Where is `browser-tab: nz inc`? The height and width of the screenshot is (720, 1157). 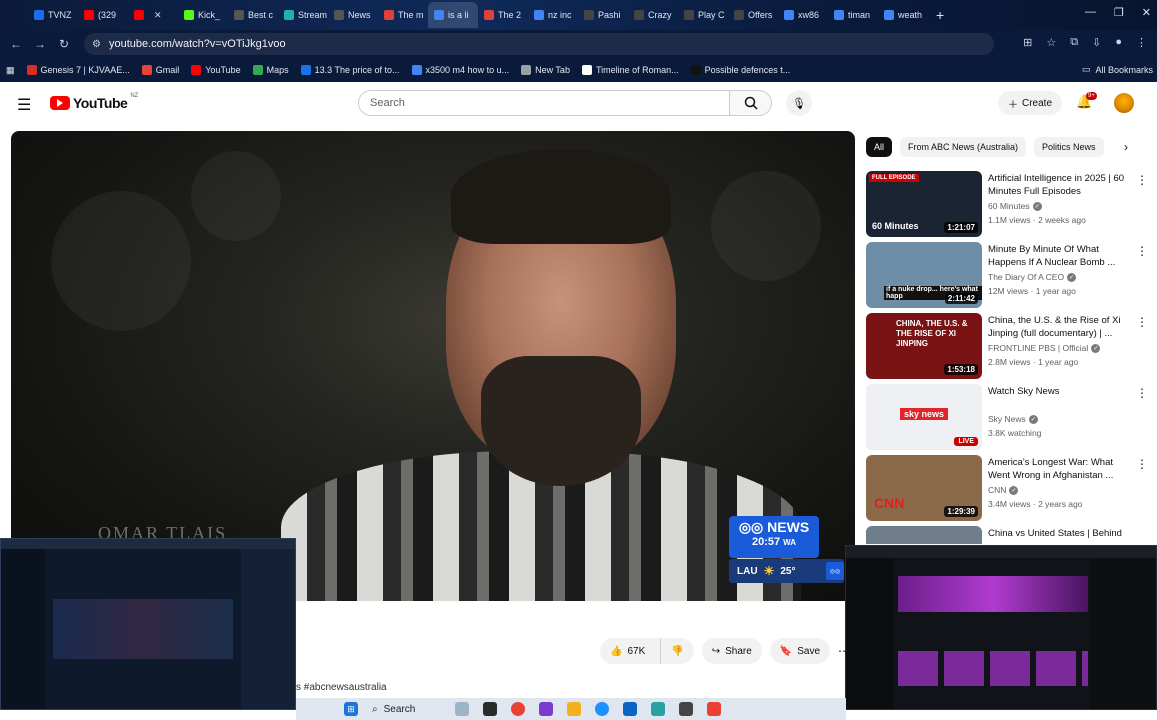
browser-tab: nz inc is located at coordinates (553, 15).